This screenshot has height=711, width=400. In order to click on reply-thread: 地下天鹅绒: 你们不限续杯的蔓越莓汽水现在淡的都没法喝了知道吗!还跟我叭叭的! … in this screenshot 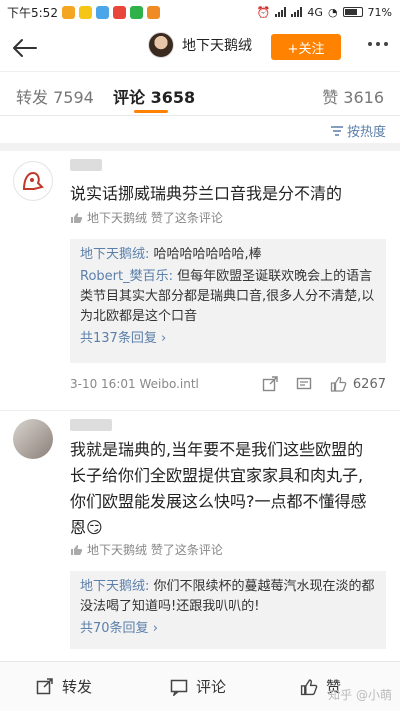, I will do `click(228, 610)`.